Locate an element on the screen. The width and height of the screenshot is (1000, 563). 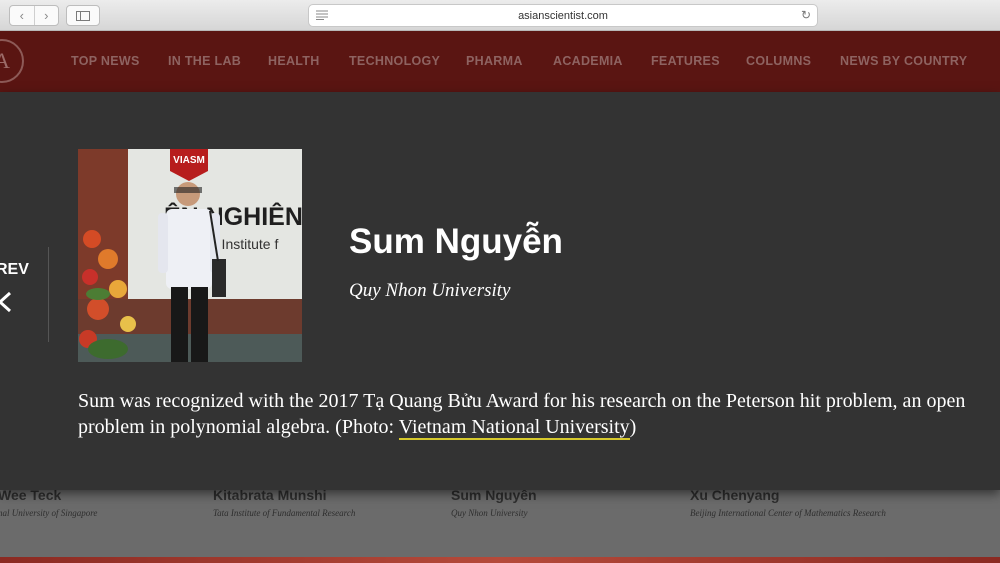
sidebar-toggle-button is located at coordinates (83, 15).